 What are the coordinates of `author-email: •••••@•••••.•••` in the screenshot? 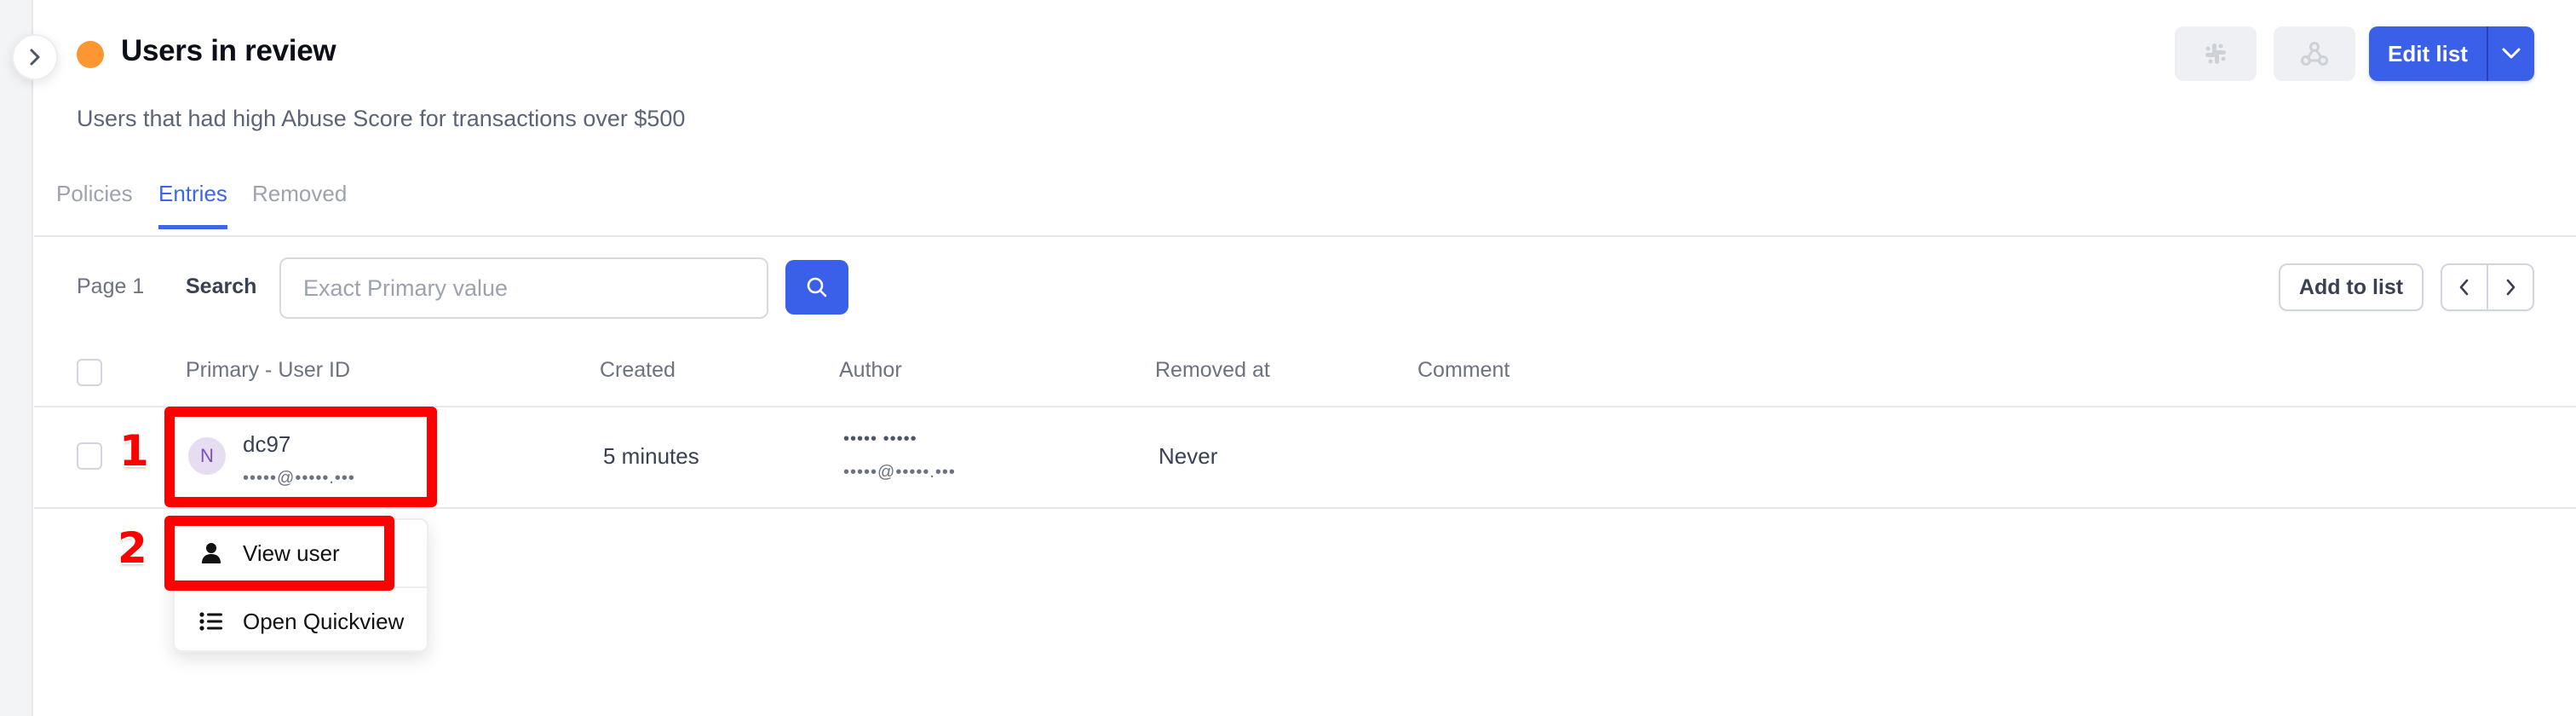 It's located at (900, 472).